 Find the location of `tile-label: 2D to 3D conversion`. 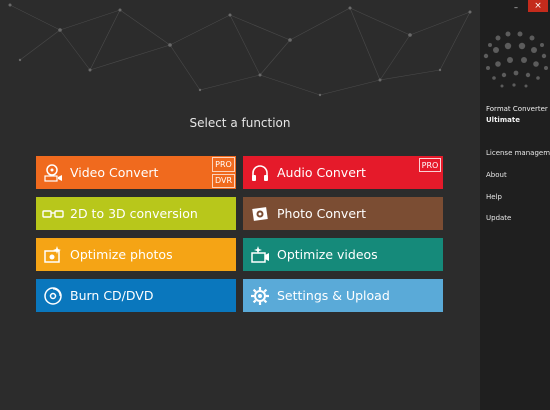

tile-label: 2D to 3D conversion is located at coordinates (134, 213).